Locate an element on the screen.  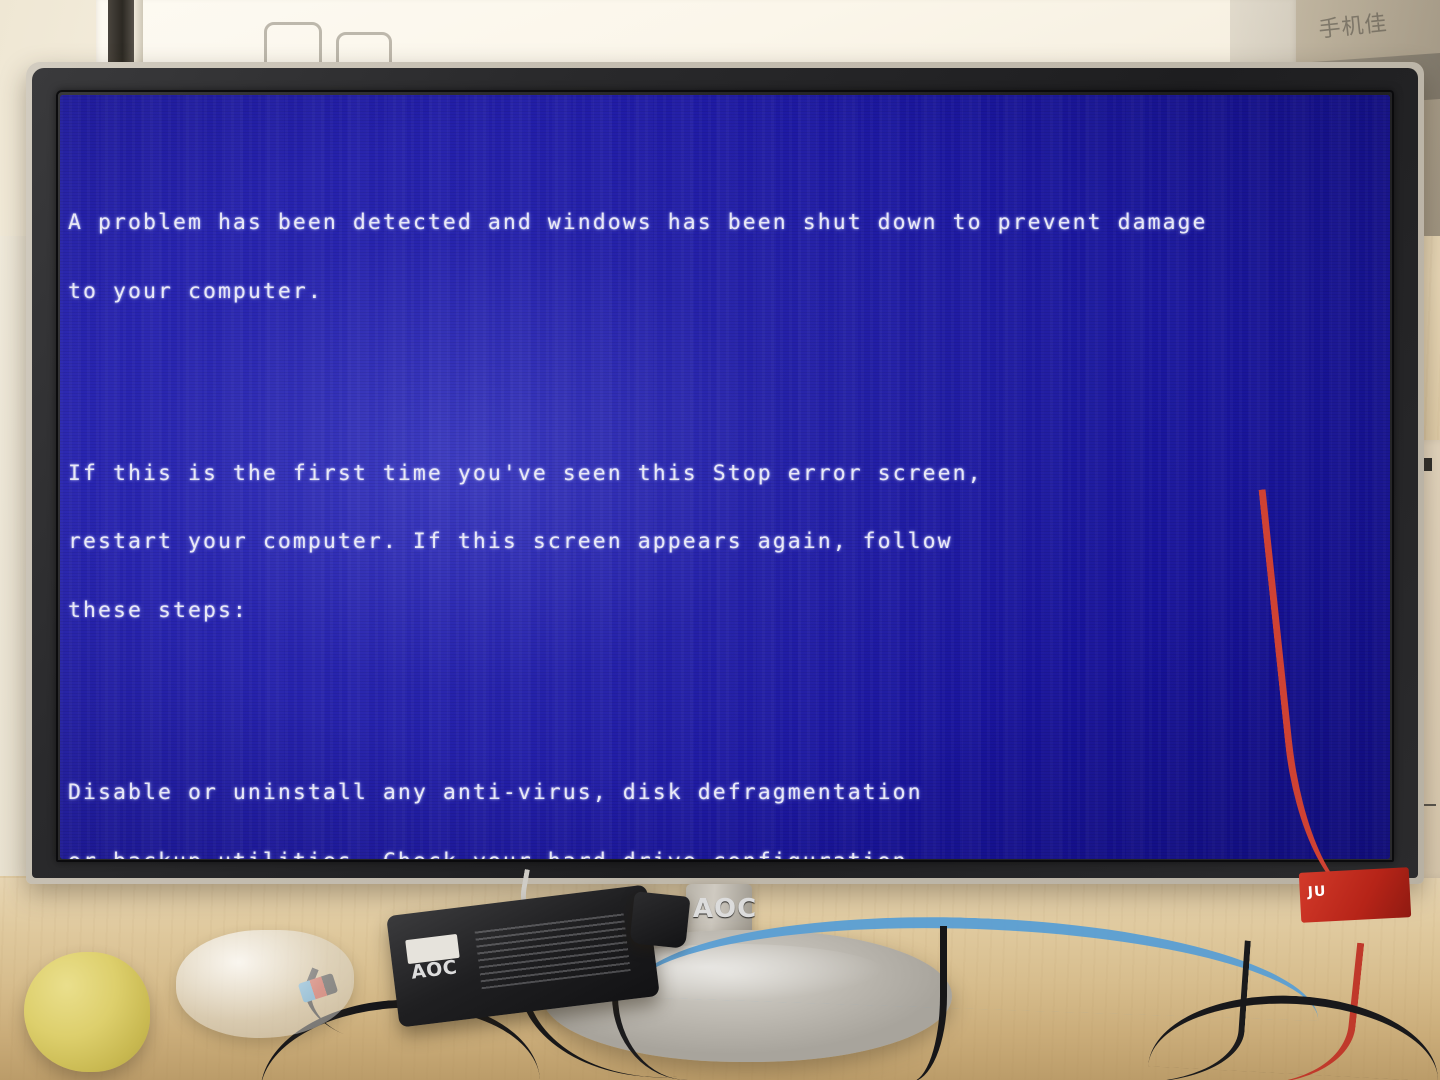
psu-brand-logo: AOC is located at coordinates (434, 970).